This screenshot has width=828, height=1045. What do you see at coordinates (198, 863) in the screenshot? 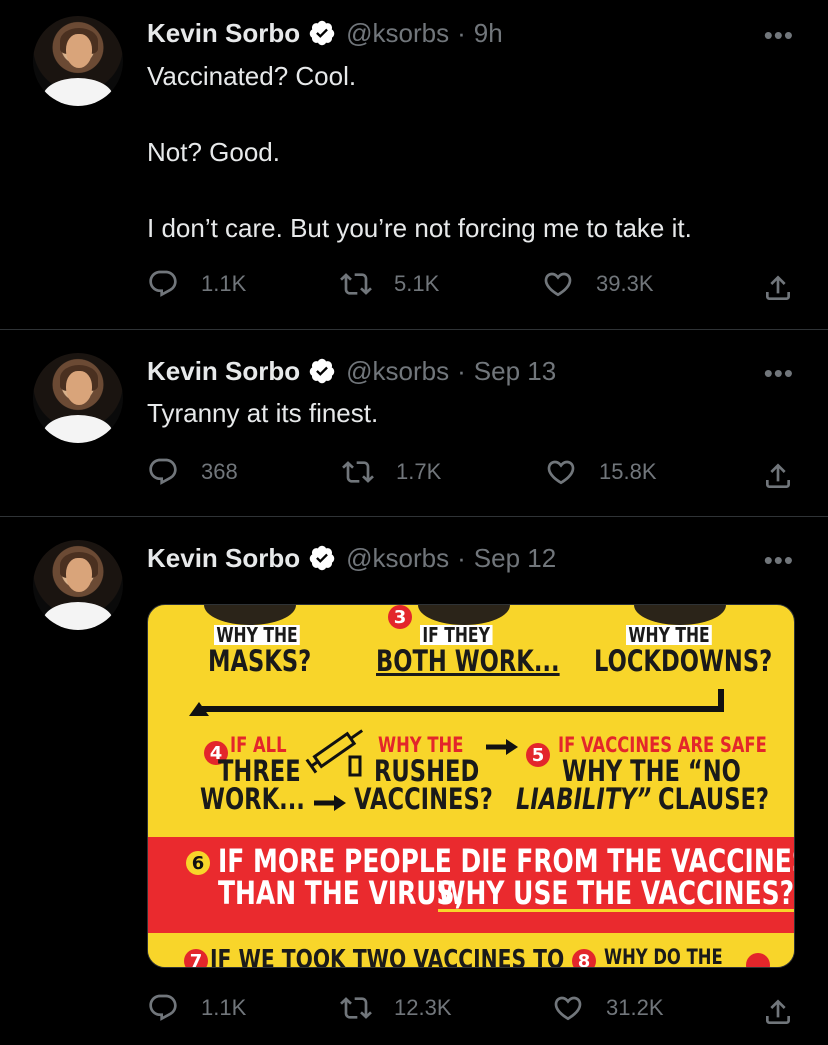
I see `number-badge: 6` at bounding box center [198, 863].